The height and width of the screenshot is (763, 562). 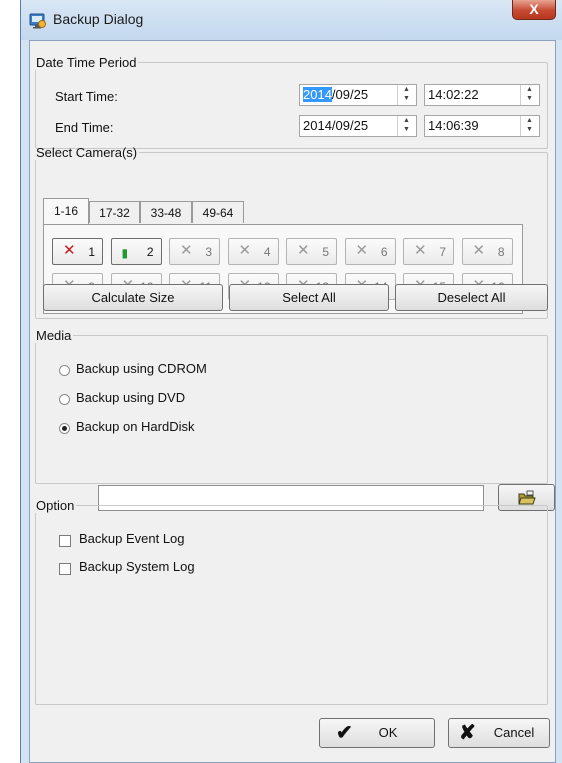 What do you see at coordinates (442, 252) in the screenshot?
I see `camera-number: 7` at bounding box center [442, 252].